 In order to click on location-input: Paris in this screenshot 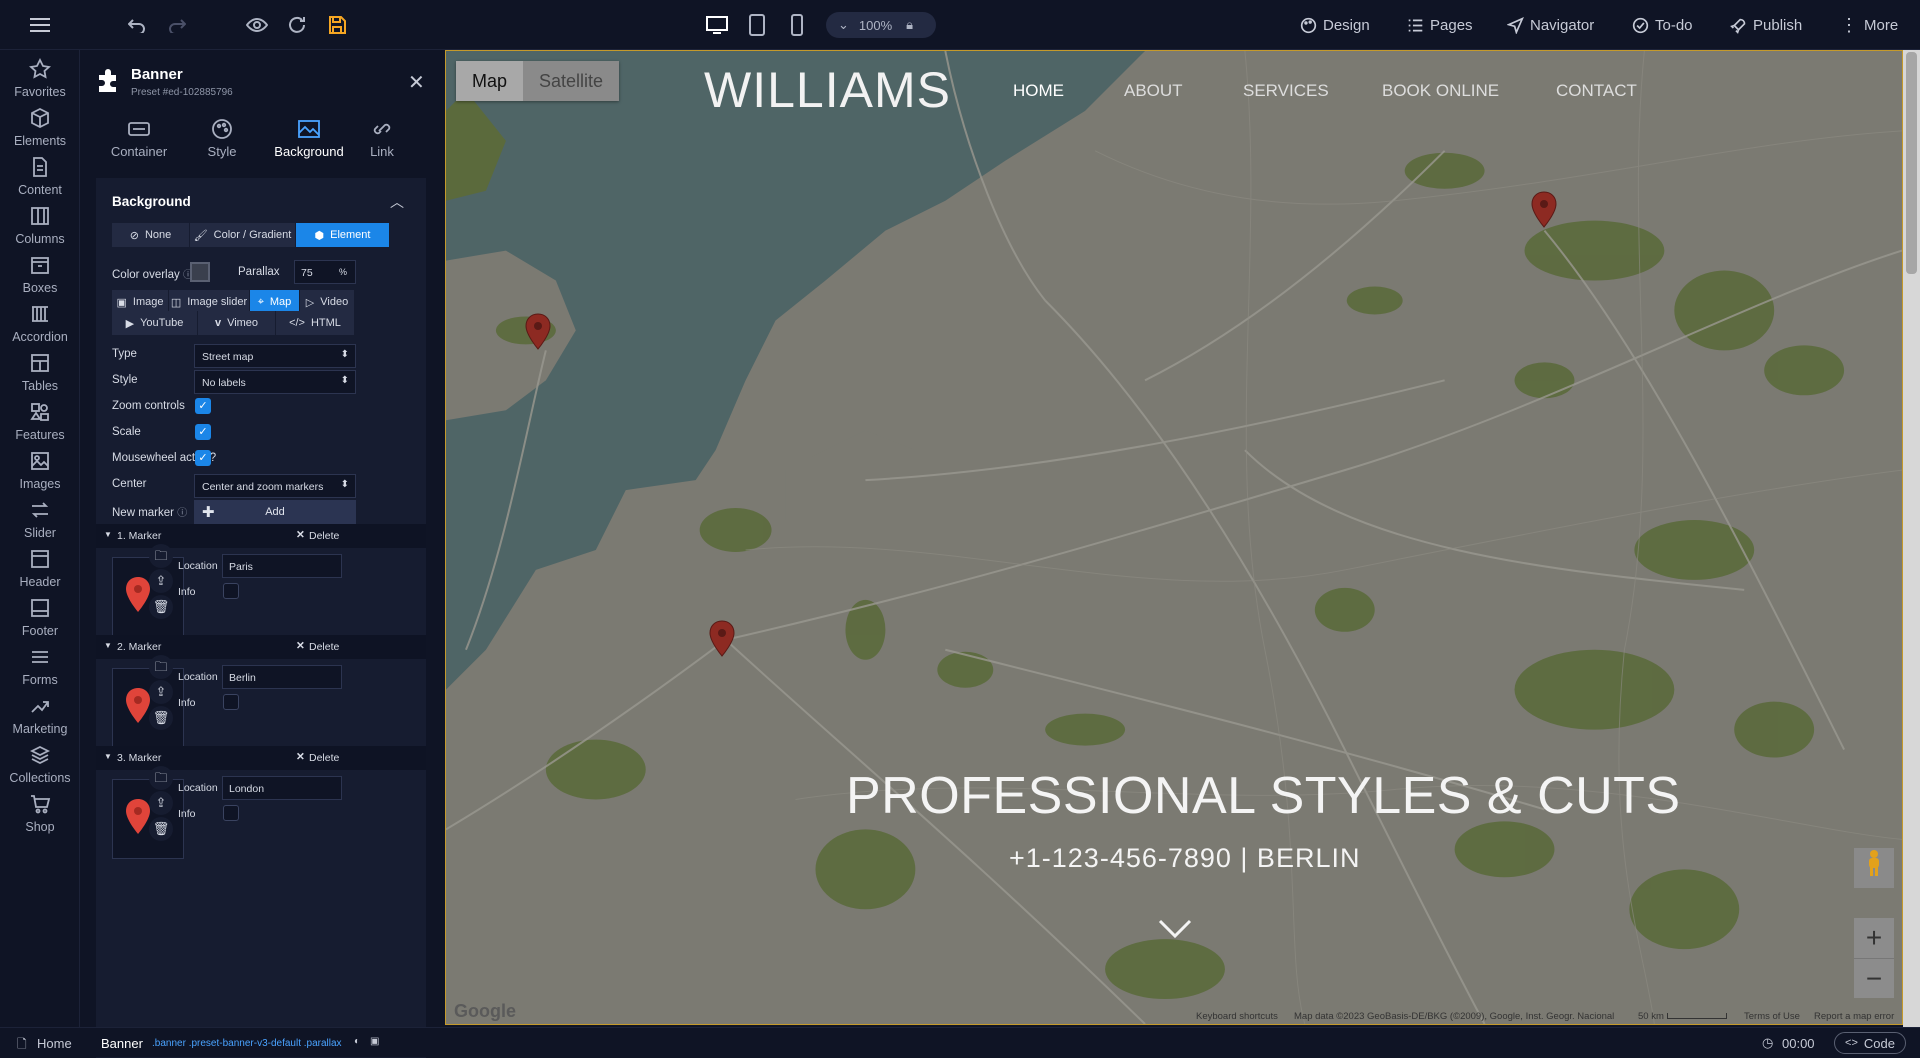, I will do `click(282, 566)`.